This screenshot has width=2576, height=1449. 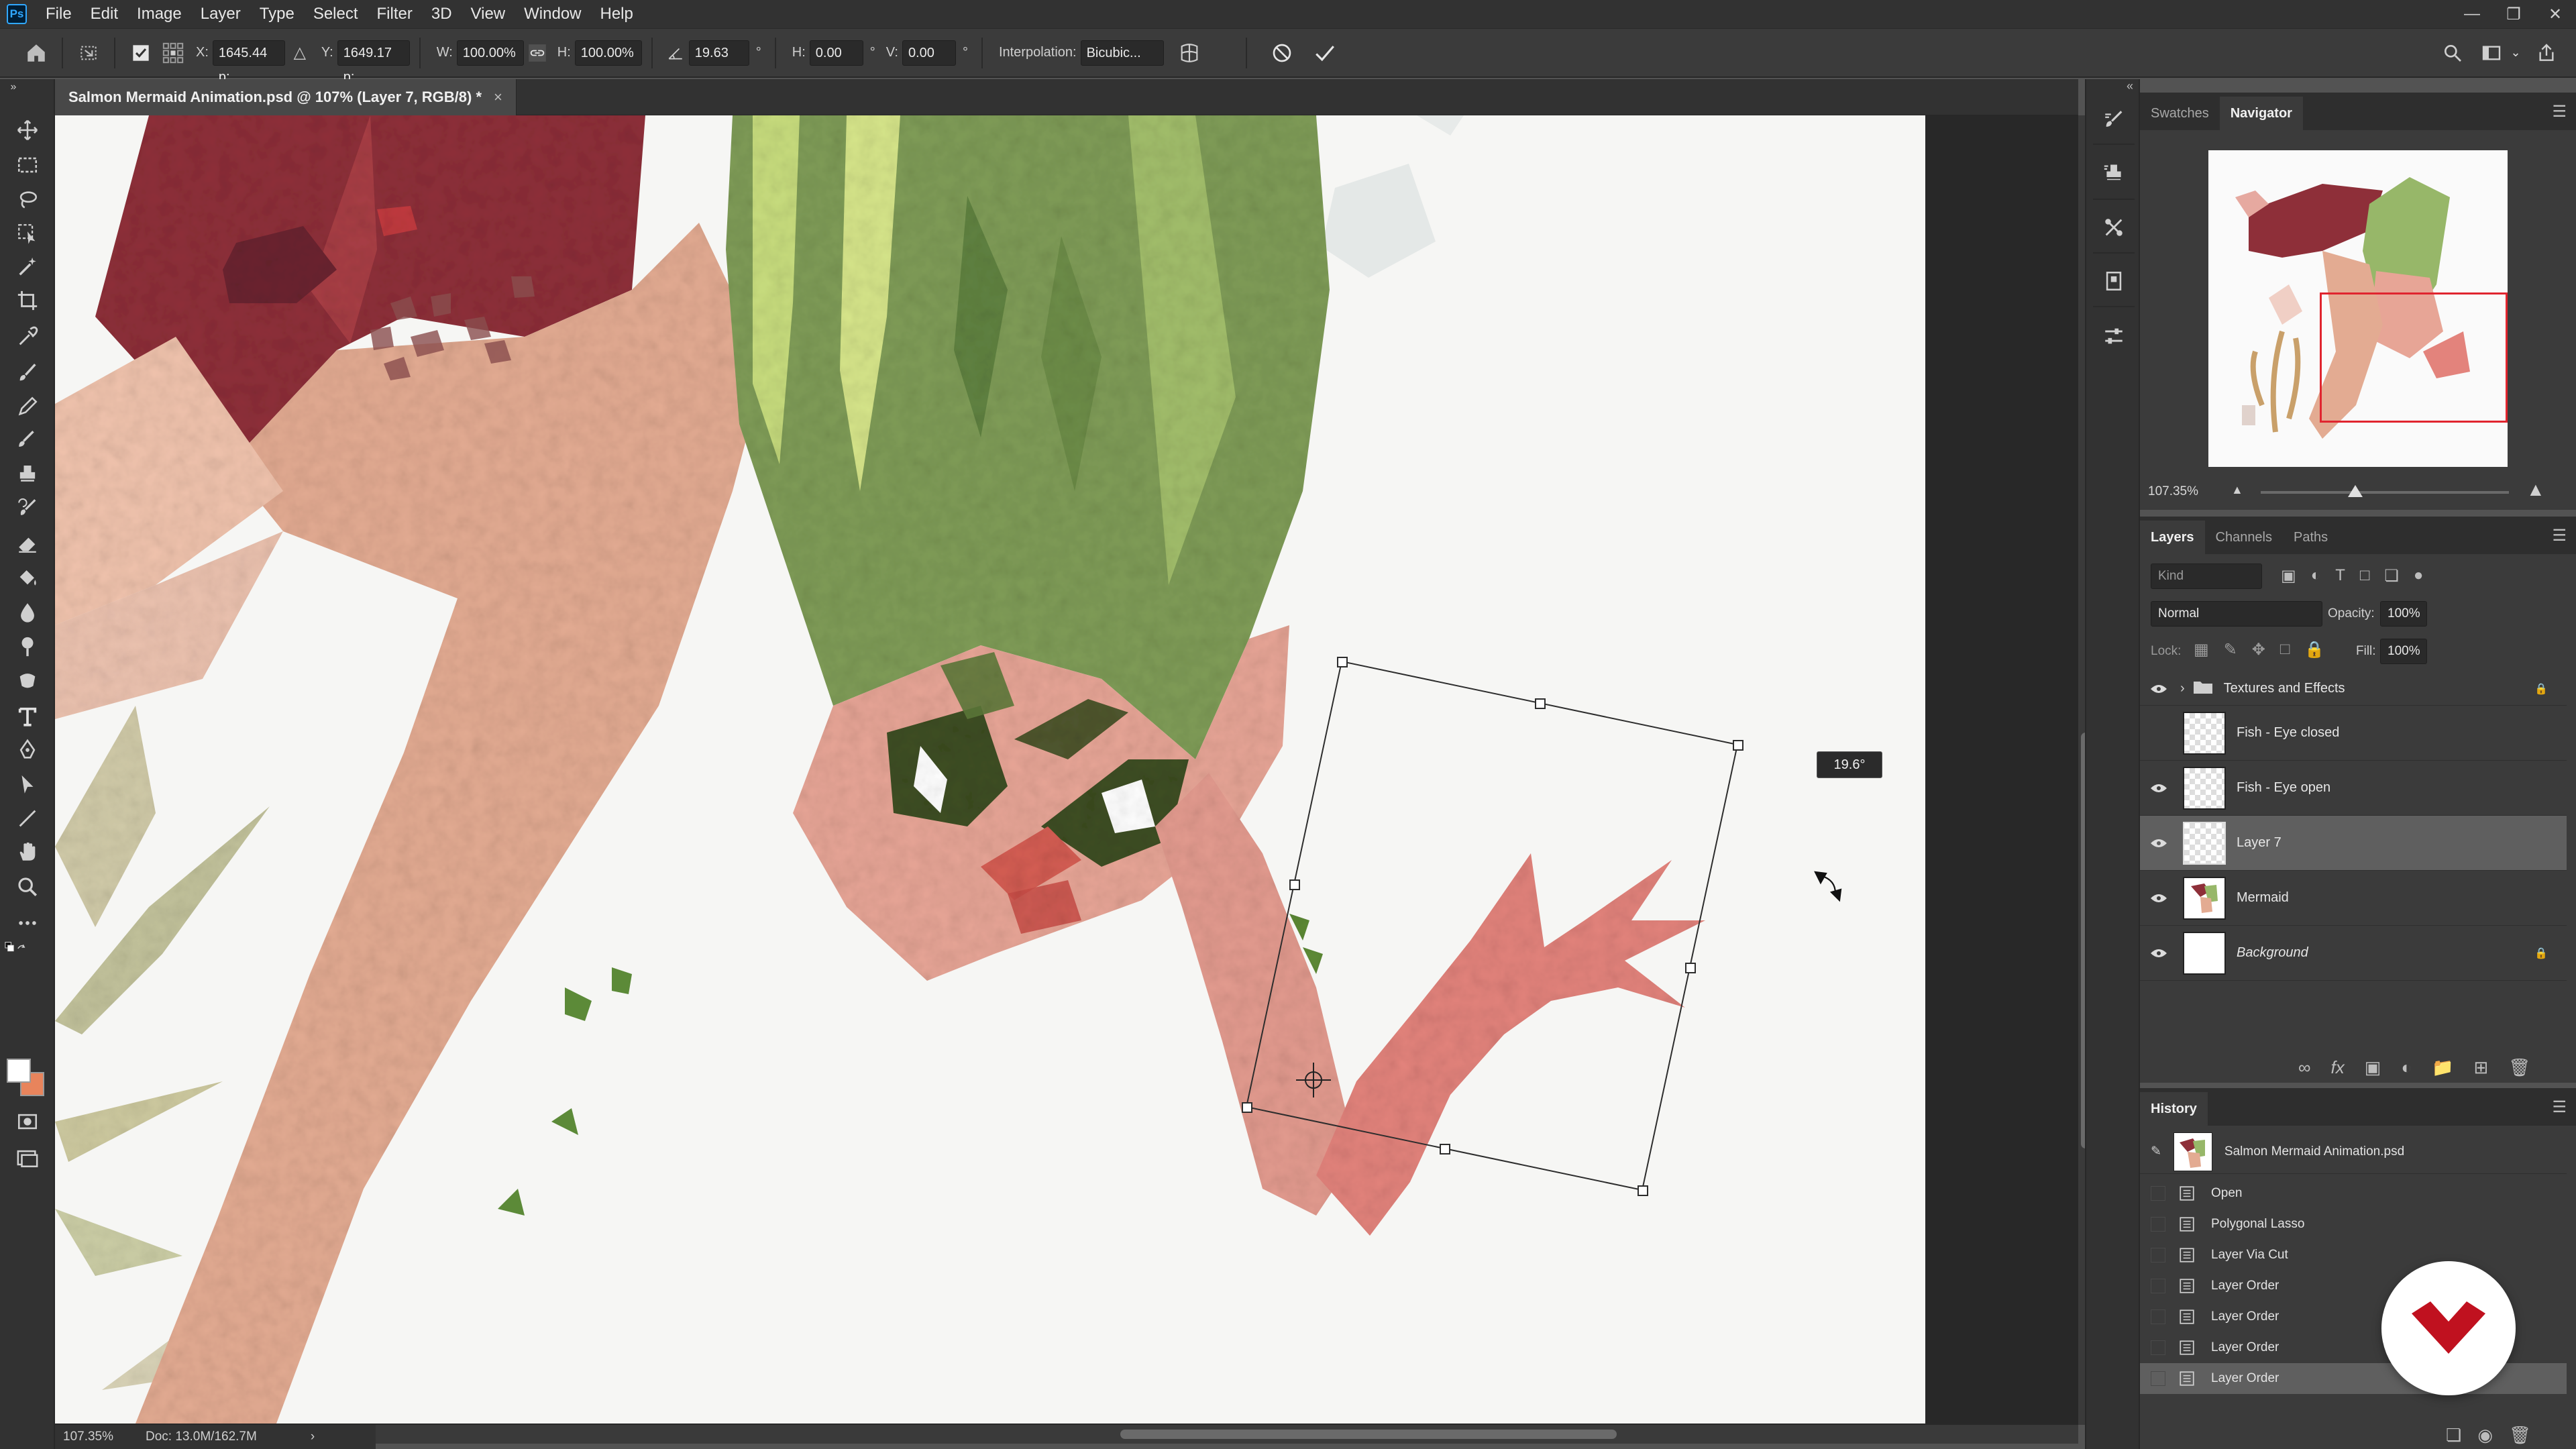 What do you see at coordinates (2406, 1067) in the screenshot?
I see `adjustment-layer-icon: ◐` at bounding box center [2406, 1067].